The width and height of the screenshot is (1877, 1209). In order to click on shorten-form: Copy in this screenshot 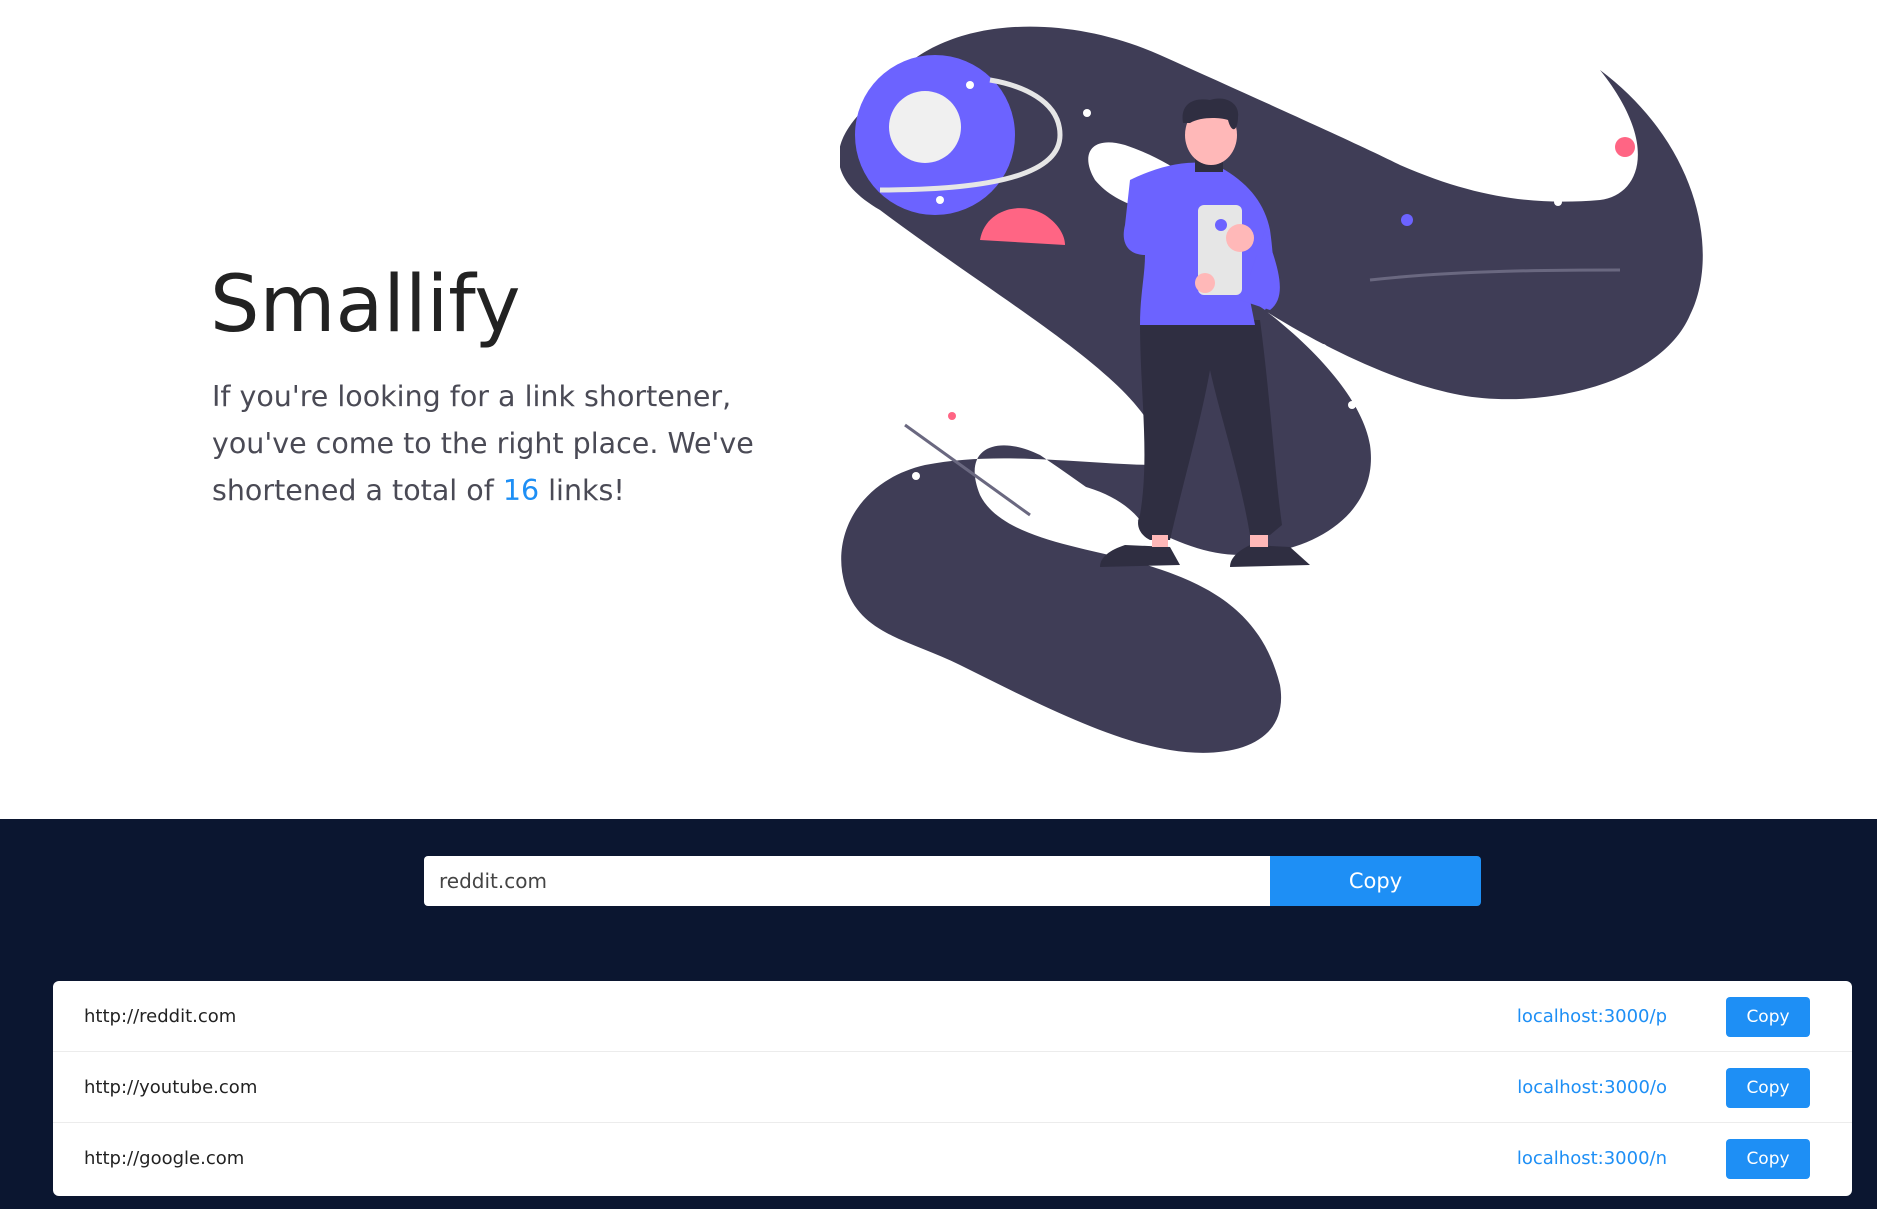, I will do `click(952, 881)`.